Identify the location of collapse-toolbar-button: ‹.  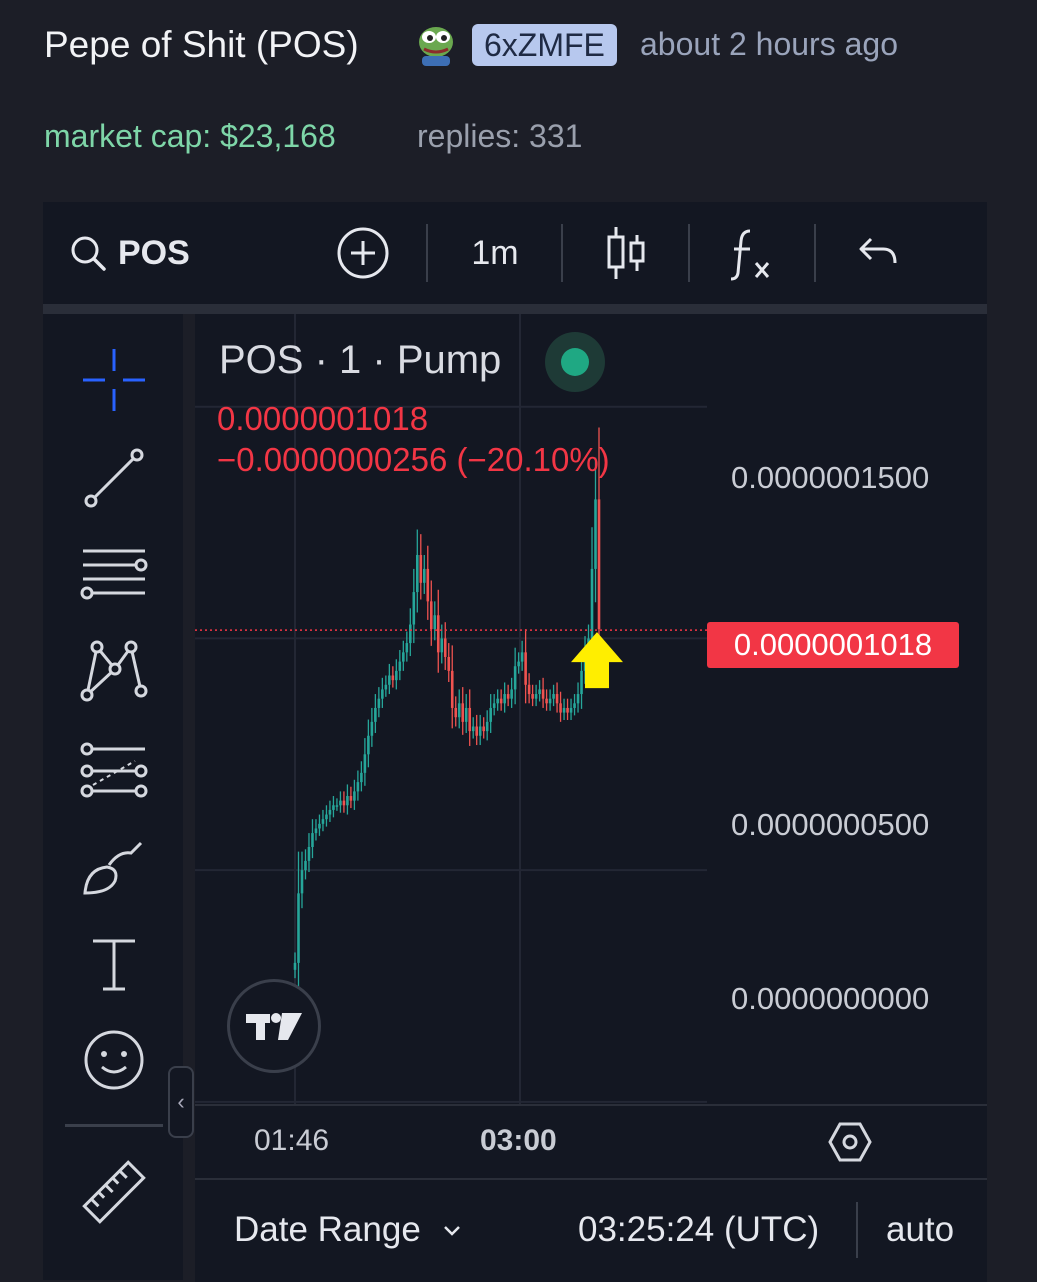
(181, 1102).